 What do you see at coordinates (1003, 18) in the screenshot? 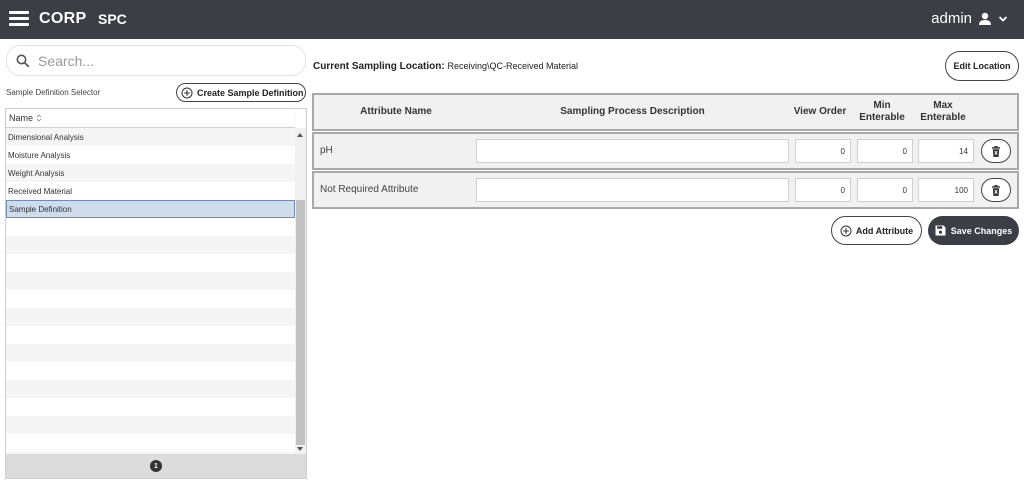
I see `chevron-down-icon` at bounding box center [1003, 18].